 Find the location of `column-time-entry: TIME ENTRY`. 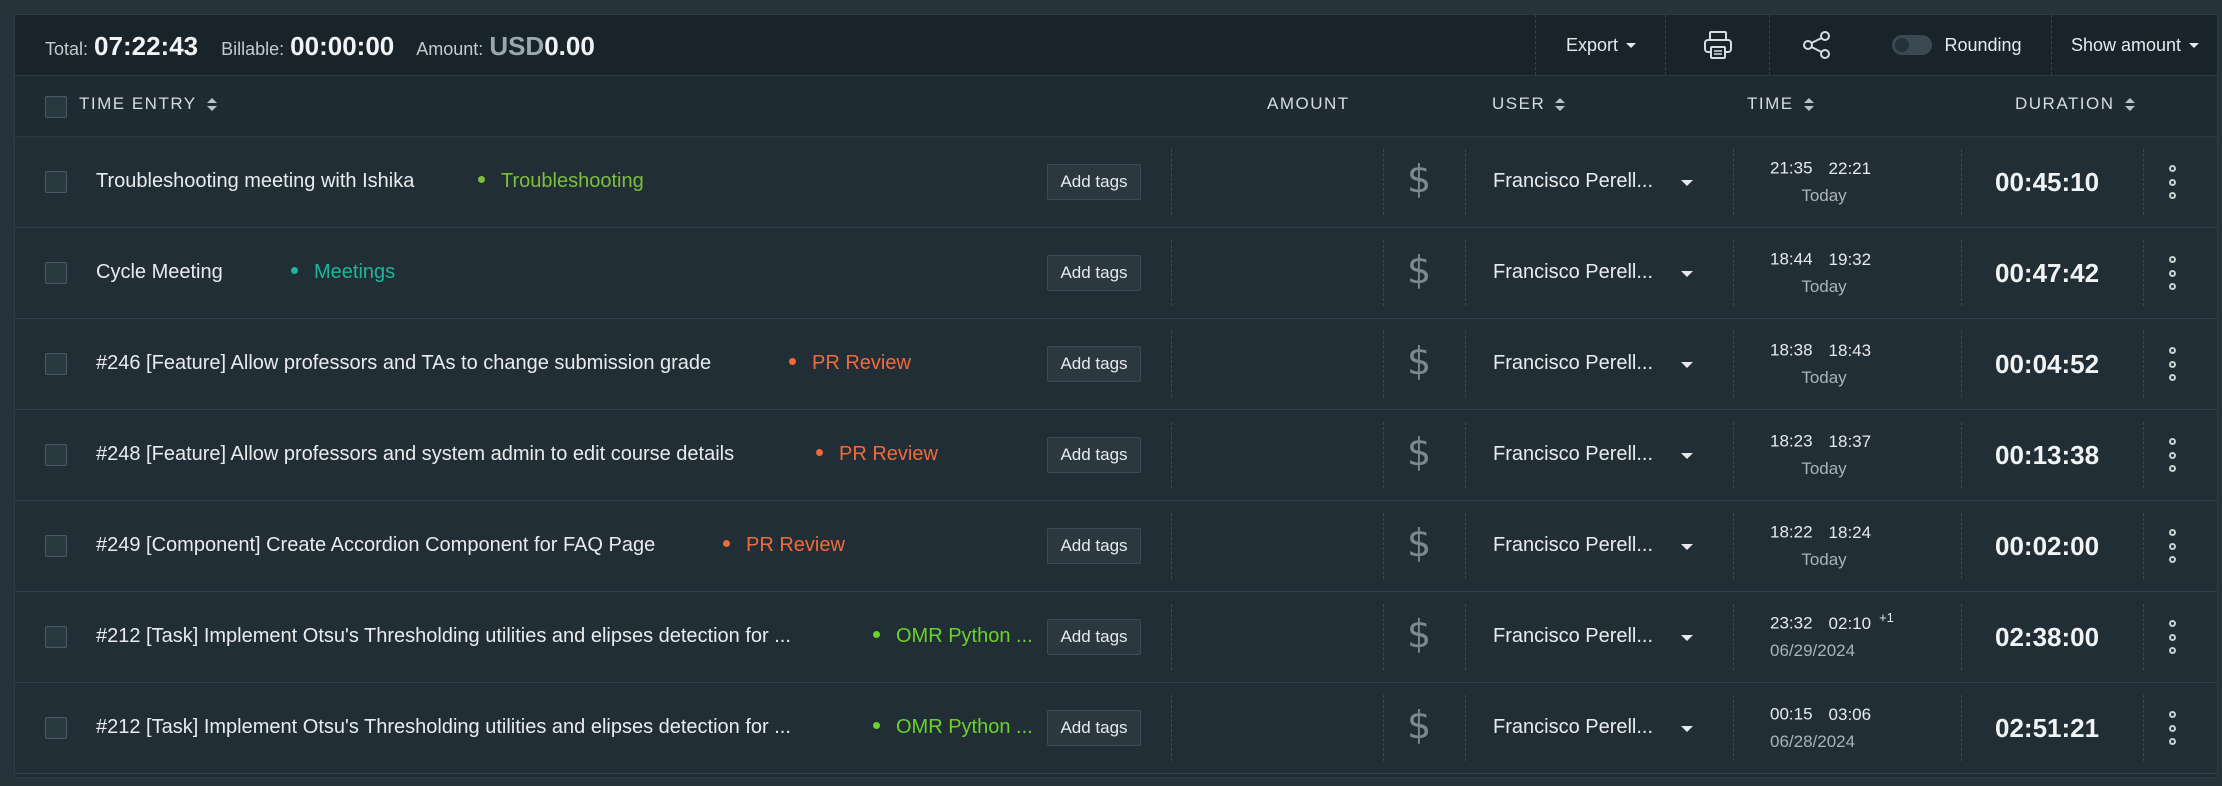

column-time-entry: TIME ENTRY is located at coordinates (148, 104).